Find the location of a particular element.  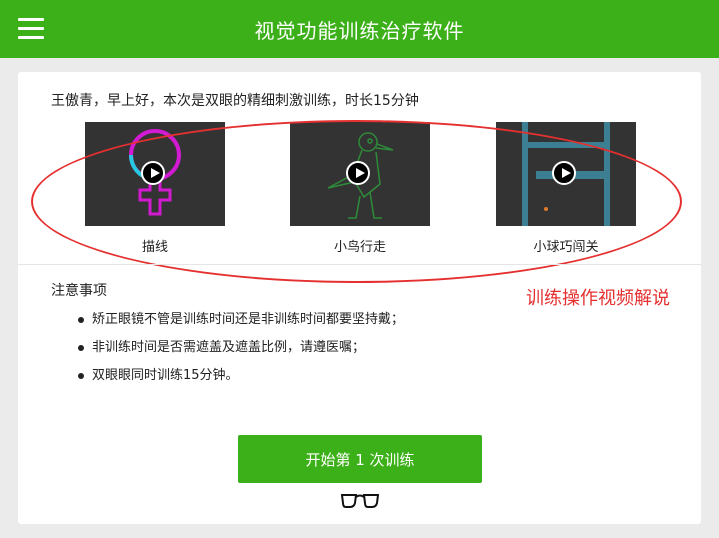

start-training-button: 开始第 1 次训练 is located at coordinates (360, 459).